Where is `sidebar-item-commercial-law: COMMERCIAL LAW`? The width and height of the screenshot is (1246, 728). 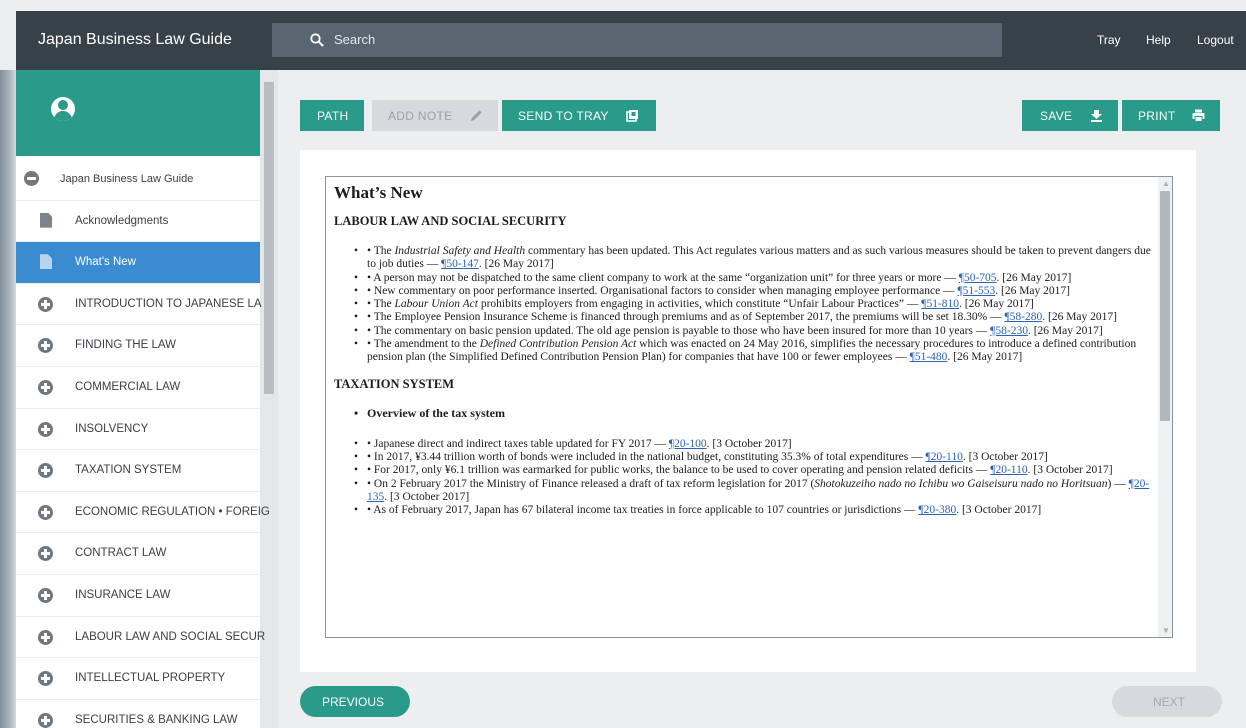 sidebar-item-commercial-law: COMMERCIAL LAW is located at coordinates (138, 388).